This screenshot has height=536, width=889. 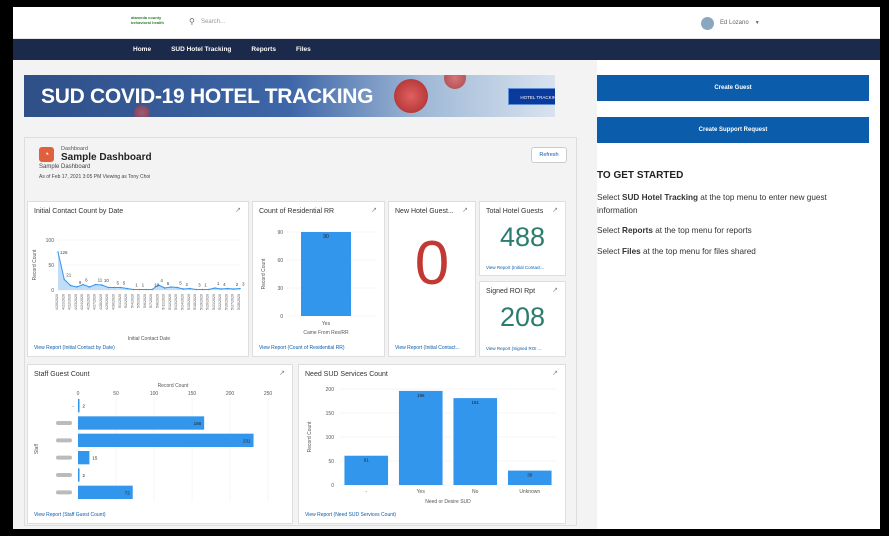 What do you see at coordinates (268, 394) in the screenshot?
I see `x-tick-label: 250` at bounding box center [268, 394].